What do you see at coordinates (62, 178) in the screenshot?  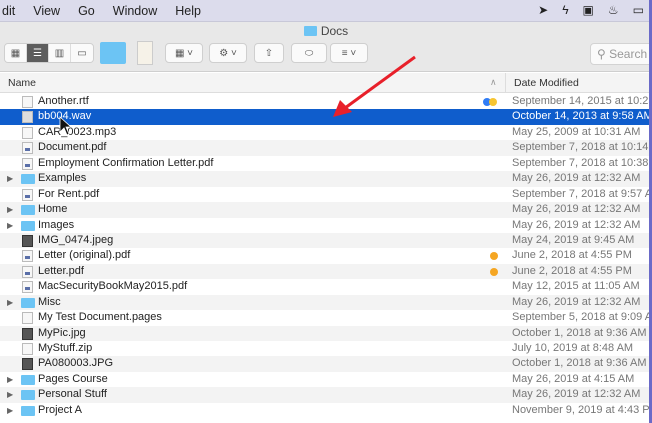 I see `file-name: Examples` at bounding box center [62, 178].